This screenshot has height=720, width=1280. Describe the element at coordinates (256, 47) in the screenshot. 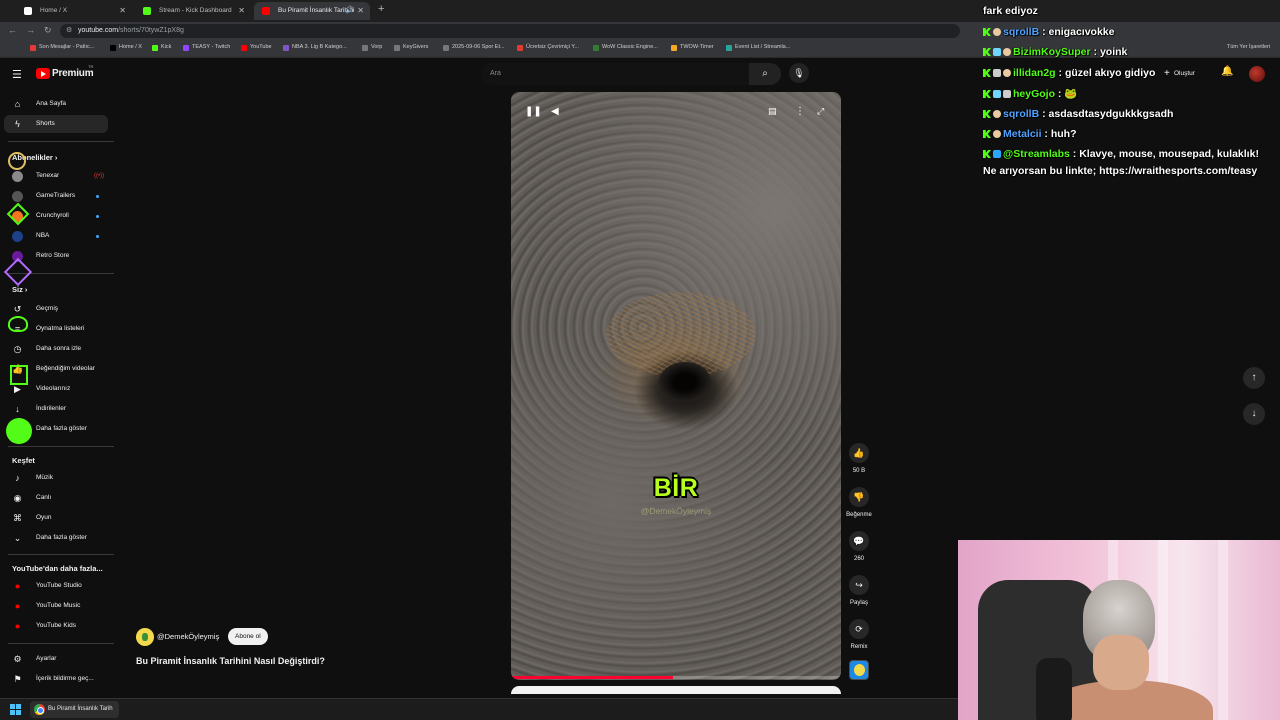

I see `bookmark-item: YouTube` at that location.